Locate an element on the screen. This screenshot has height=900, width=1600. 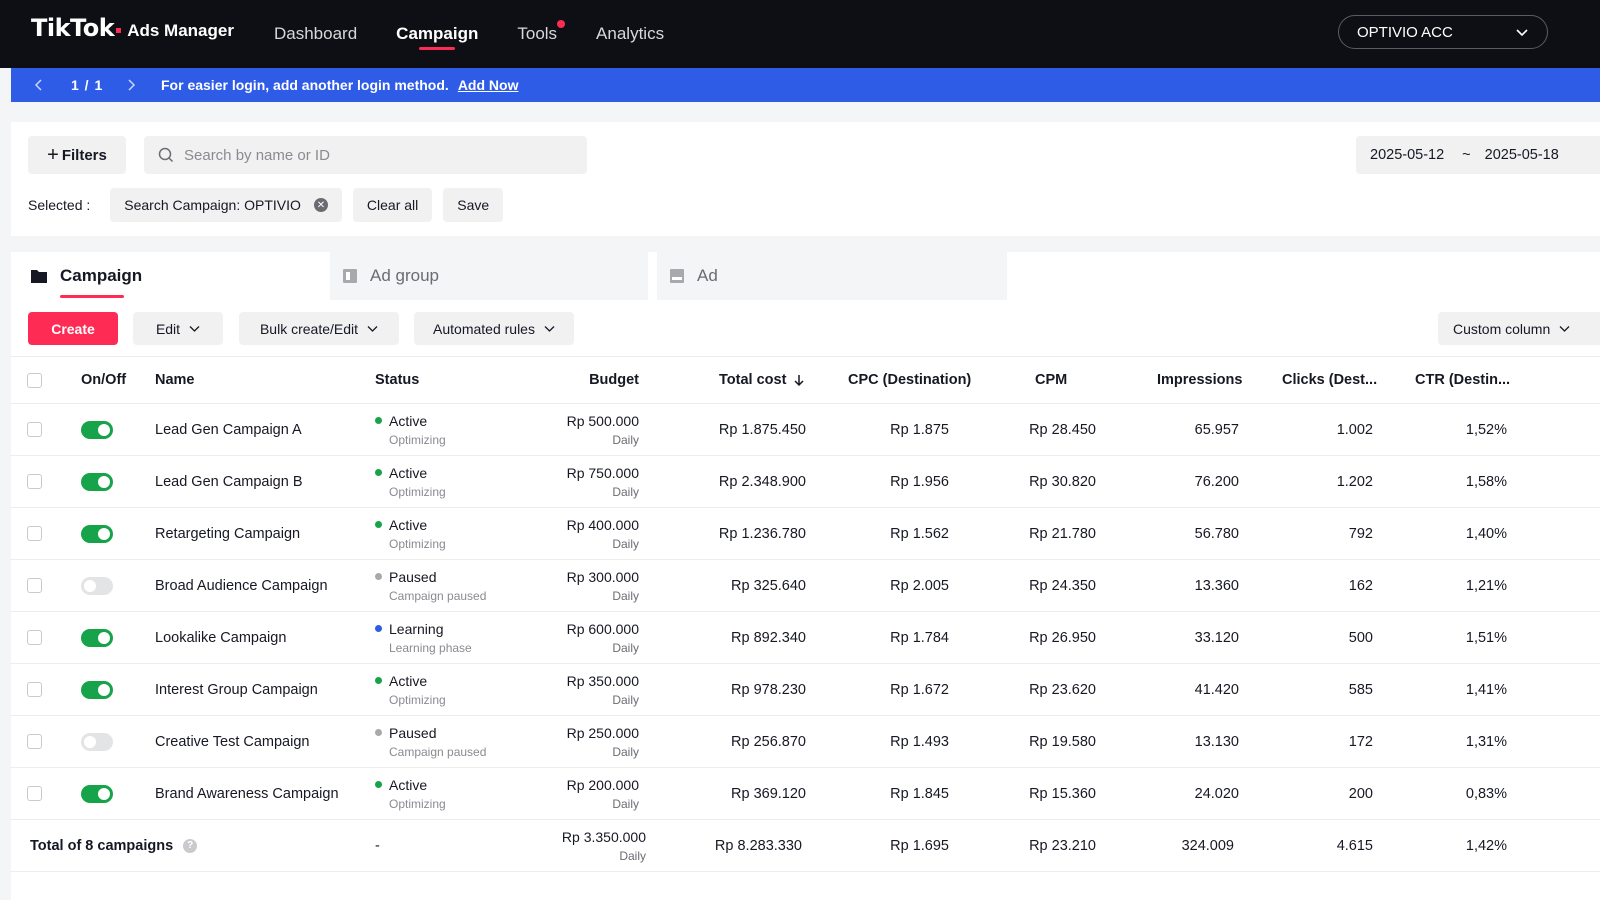
total-cost-value: Rp 978.230 is located at coordinates (768, 689).